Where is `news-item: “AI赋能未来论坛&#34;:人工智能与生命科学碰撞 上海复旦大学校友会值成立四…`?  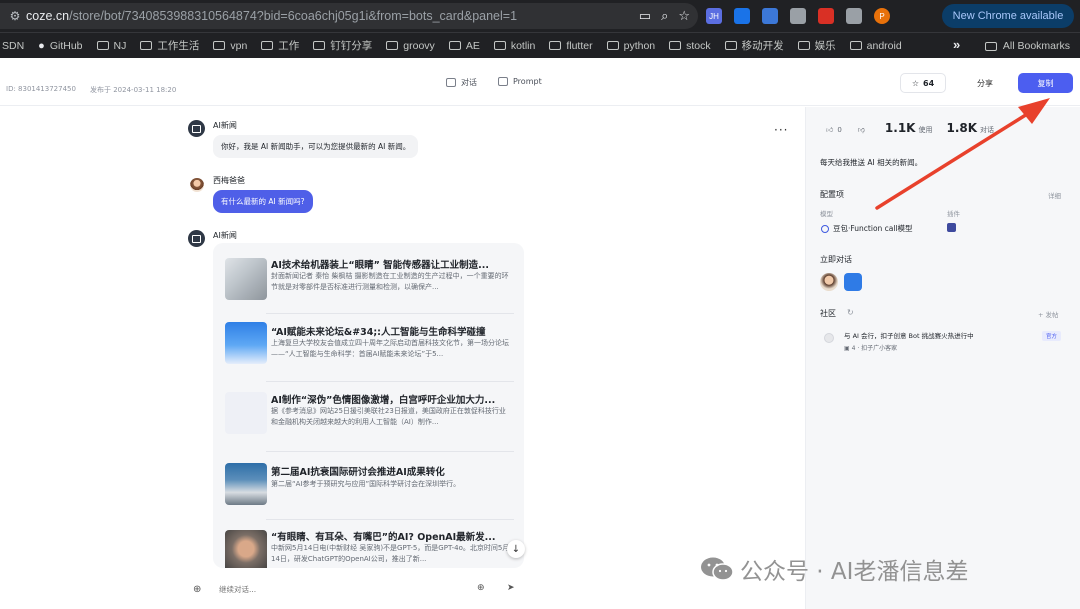 news-item: “AI赋能未来论坛&#34;:人工智能与生命科学碰撞 上海复旦大学校友会值成立四… is located at coordinates (368, 350).